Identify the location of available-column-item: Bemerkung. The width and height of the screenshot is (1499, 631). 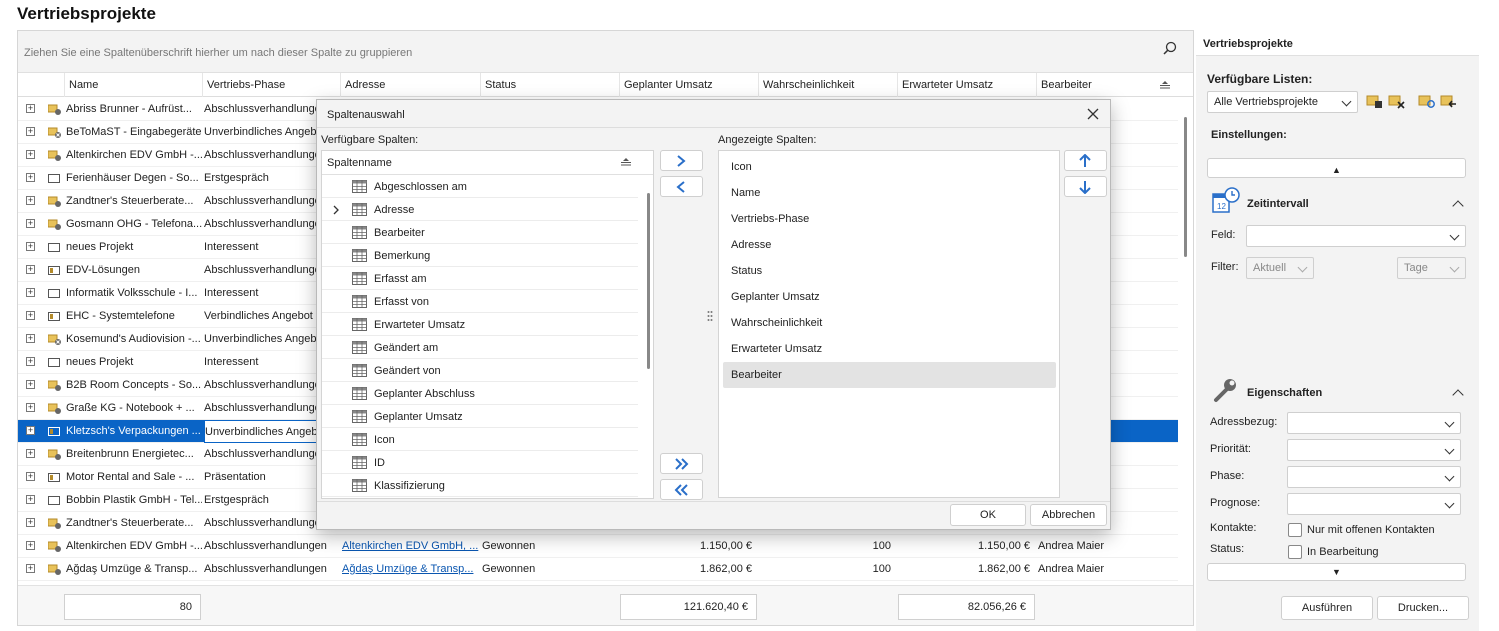
(480, 256).